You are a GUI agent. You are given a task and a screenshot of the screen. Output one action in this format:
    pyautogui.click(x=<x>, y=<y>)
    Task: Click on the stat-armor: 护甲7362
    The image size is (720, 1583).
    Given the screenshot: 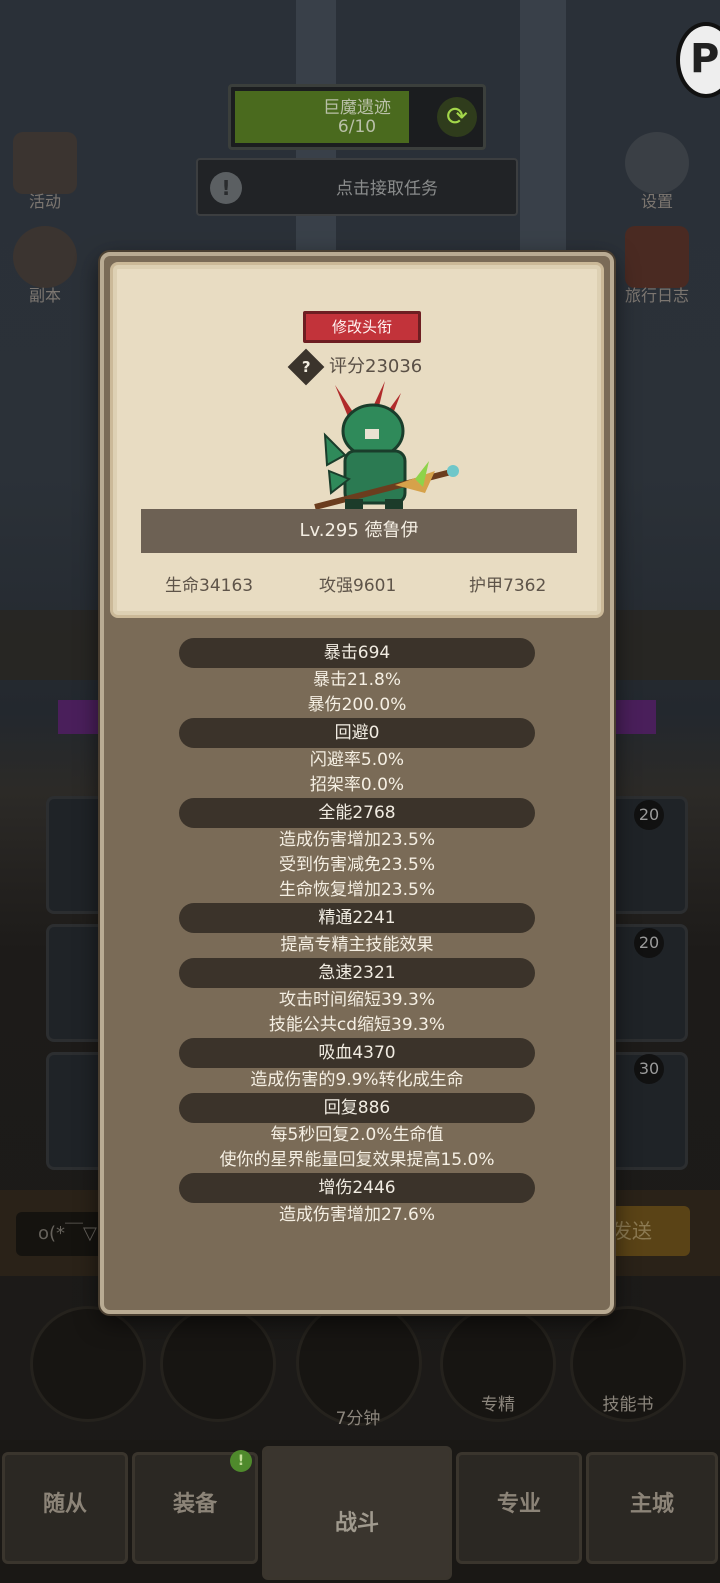 What is the action you would take?
    pyautogui.click(x=508, y=586)
    